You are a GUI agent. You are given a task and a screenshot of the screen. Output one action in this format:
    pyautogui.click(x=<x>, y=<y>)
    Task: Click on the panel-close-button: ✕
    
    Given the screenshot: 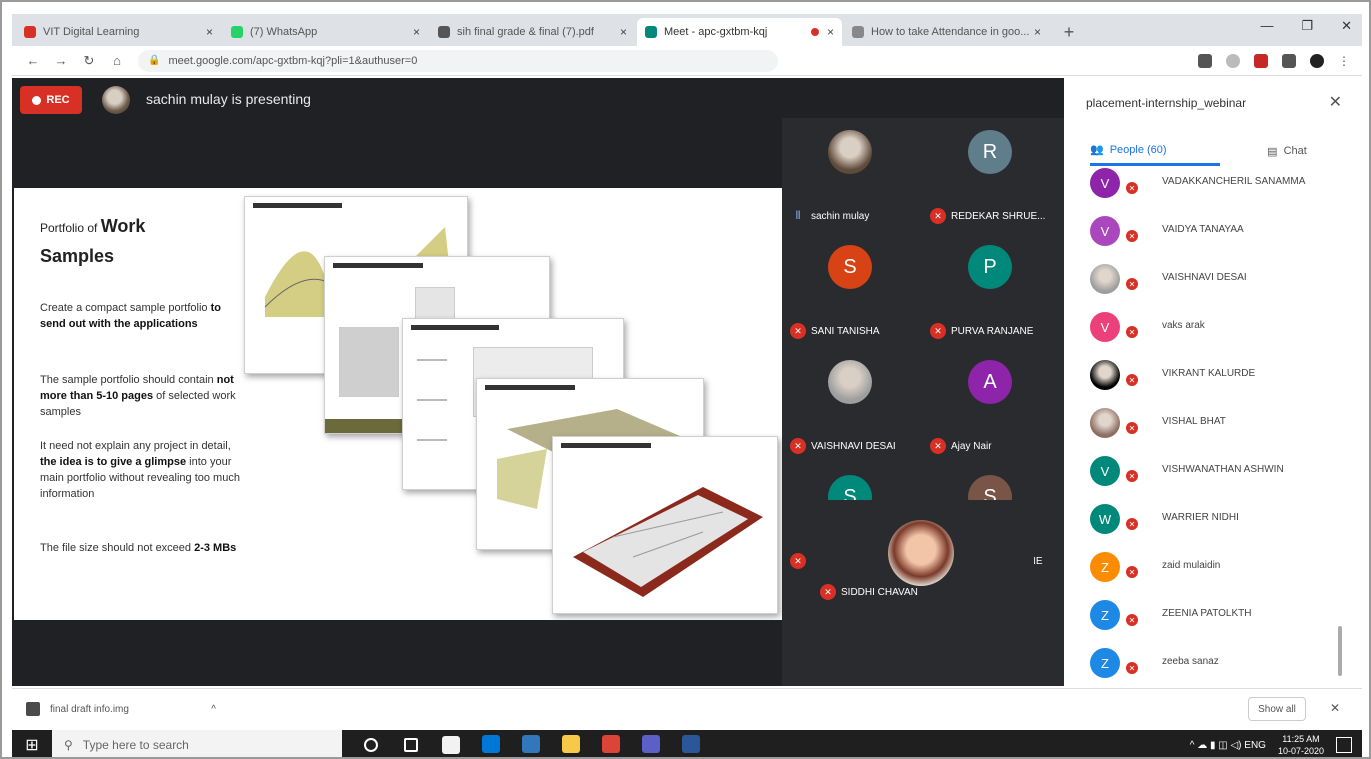 What is the action you would take?
    pyautogui.click(x=1335, y=102)
    